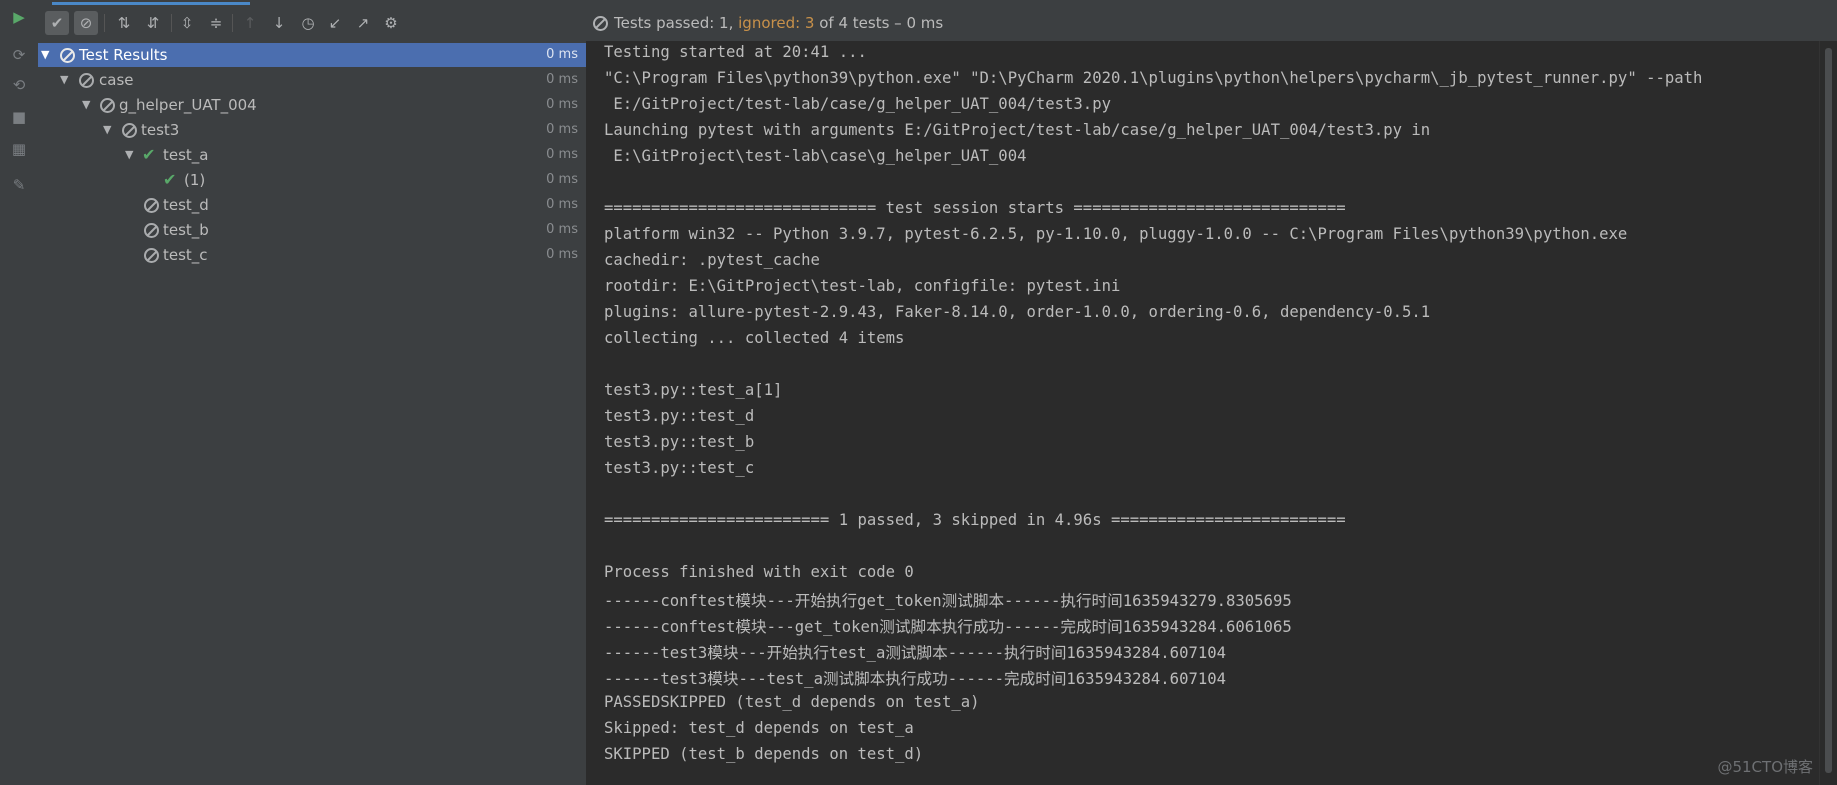 Image resolution: width=1837 pixels, height=785 pixels. I want to click on status-passed: Tests passed: 1,, so click(674, 23).